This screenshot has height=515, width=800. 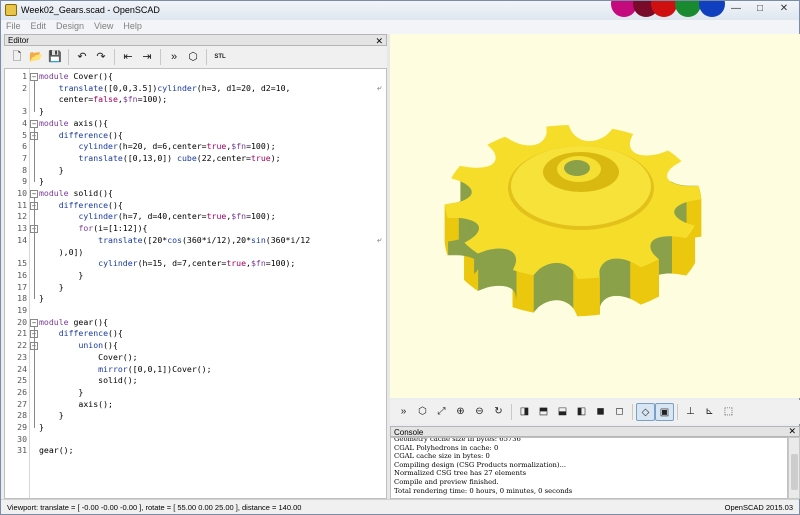 What do you see at coordinates (36, 57) in the screenshot?
I see `open-file-icon: 📂` at bounding box center [36, 57].